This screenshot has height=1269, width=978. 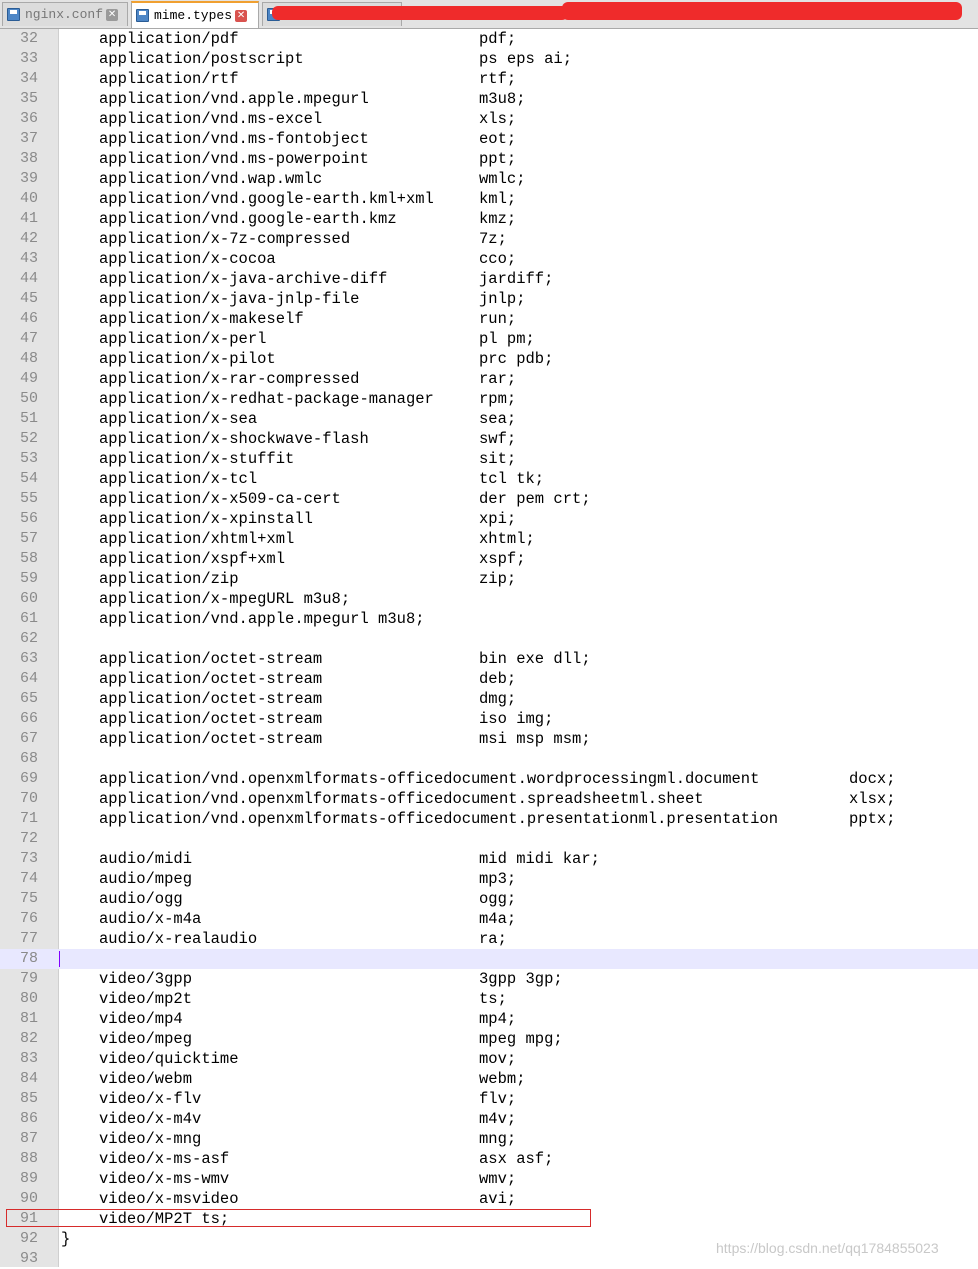 What do you see at coordinates (234, 139) in the screenshot?
I see `mime-type: application/vnd.ms-fontobject` at bounding box center [234, 139].